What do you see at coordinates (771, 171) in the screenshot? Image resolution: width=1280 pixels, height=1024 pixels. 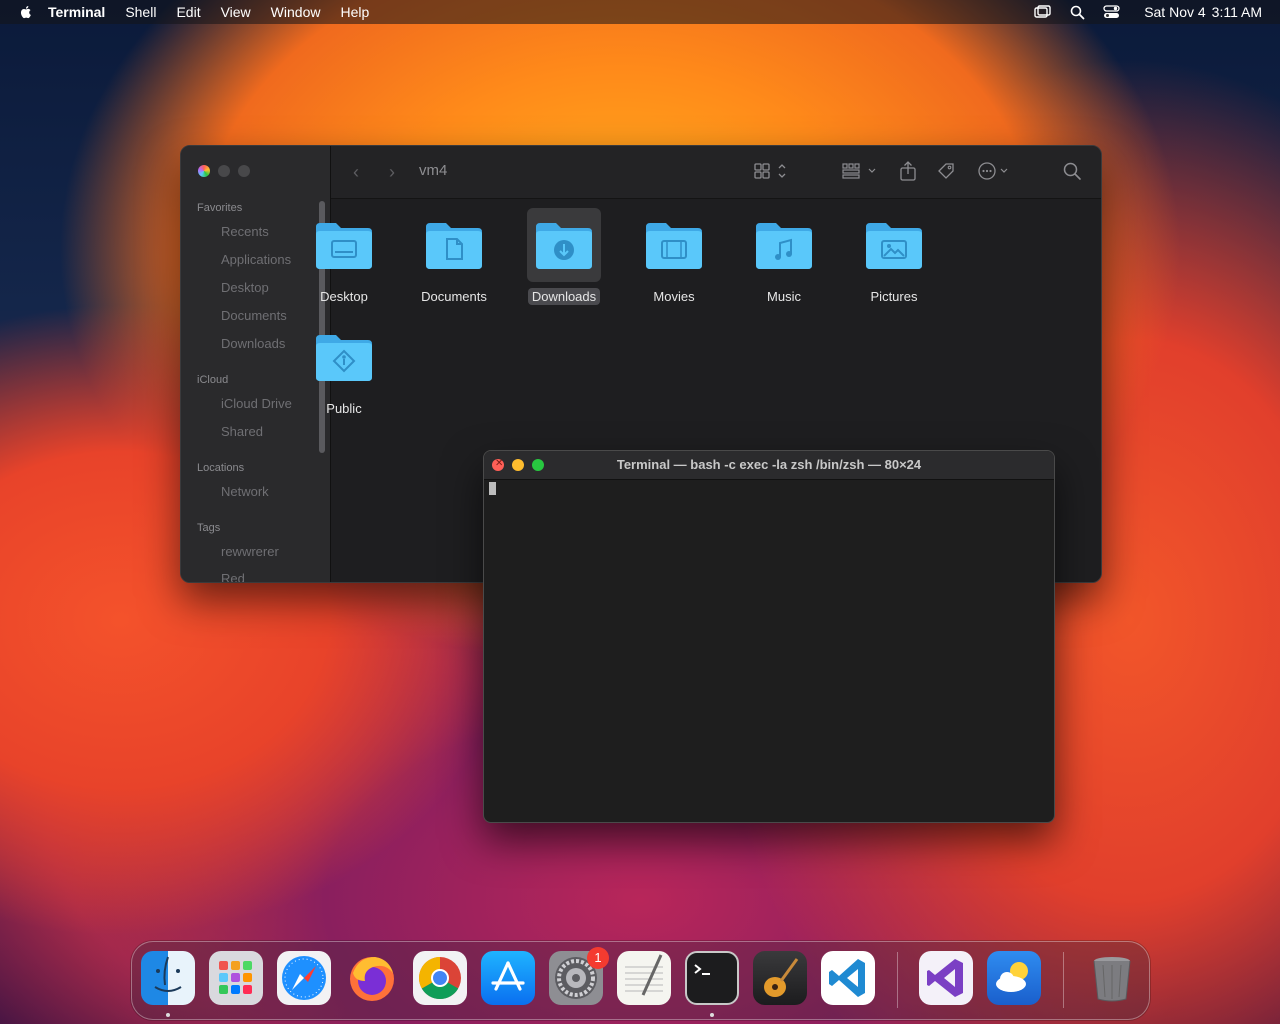 I see `view-grid-icon` at bounding box center [771, 171].